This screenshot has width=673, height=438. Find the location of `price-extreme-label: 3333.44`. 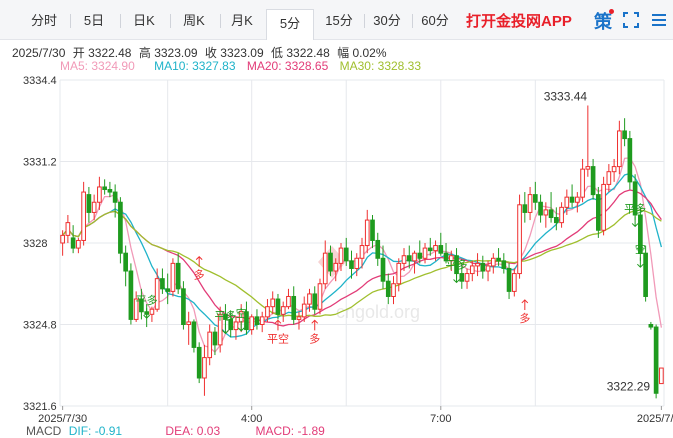

price-extreme-label: 3333.44 is located at coordinates (566, 96).